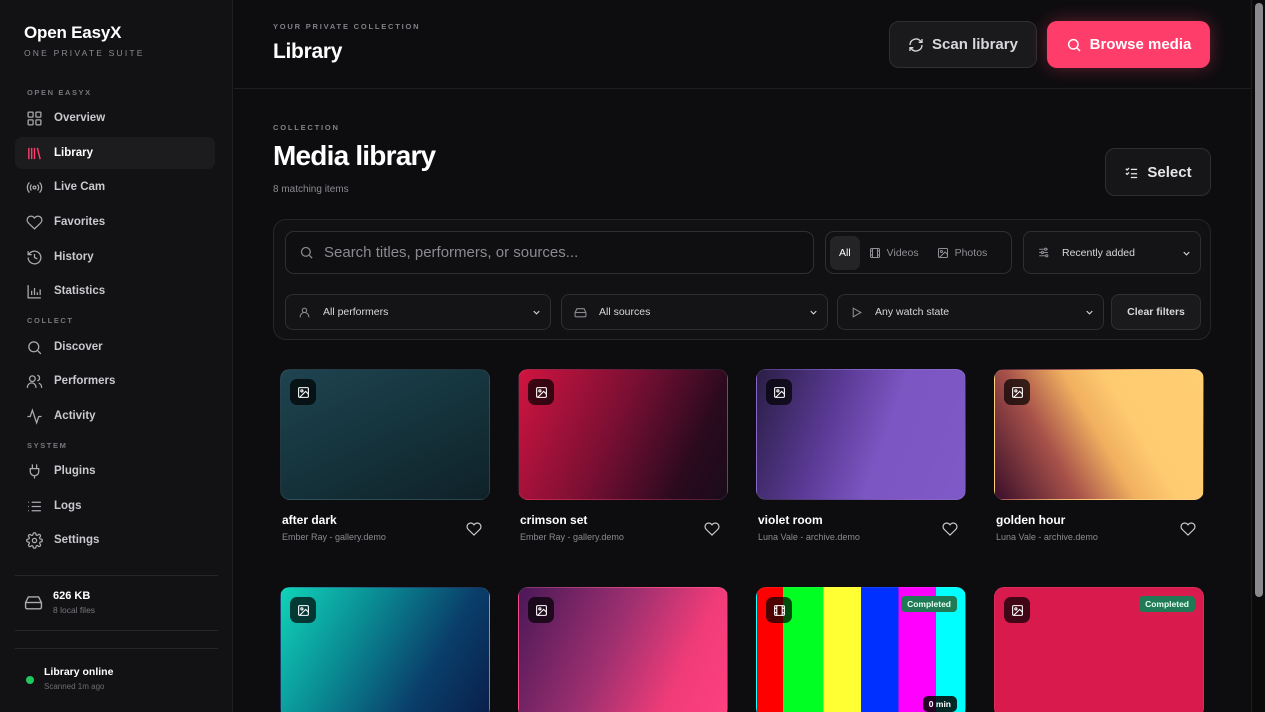 The width and height of the screenshot is (1265, 712). I want to click on sidebar-item-history: History, so click(115, 257).